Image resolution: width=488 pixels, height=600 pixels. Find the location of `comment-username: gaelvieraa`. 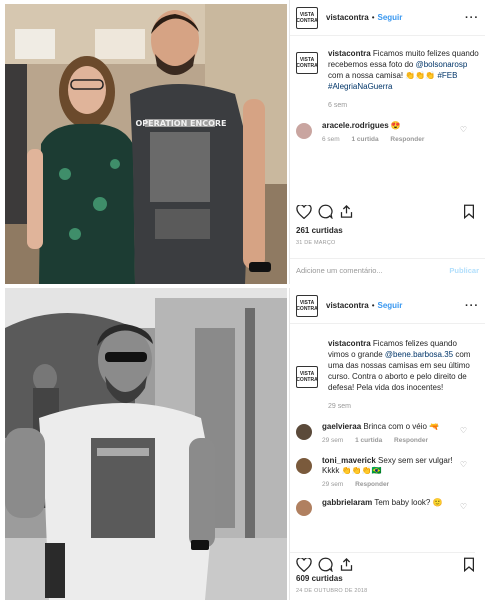

comment-username: gaelvieraa is located at coordinates (341, 426).